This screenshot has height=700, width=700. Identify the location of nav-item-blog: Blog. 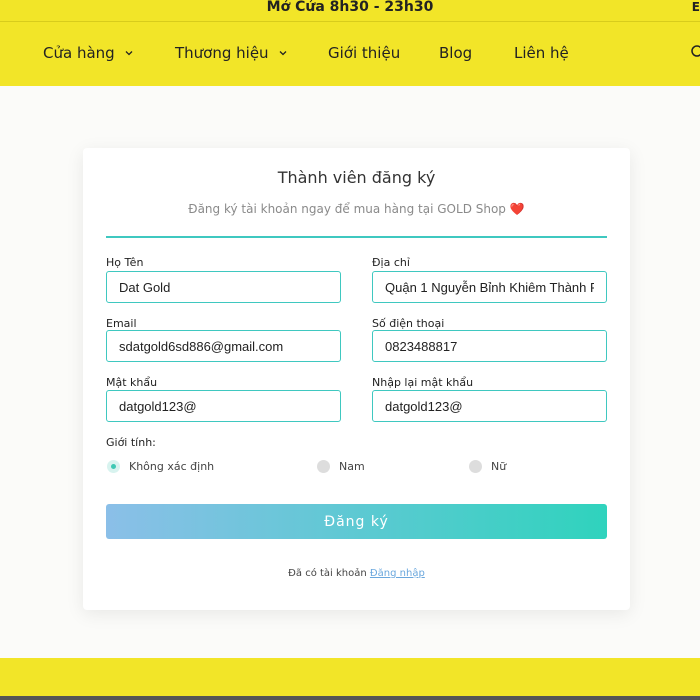
(455, 53).